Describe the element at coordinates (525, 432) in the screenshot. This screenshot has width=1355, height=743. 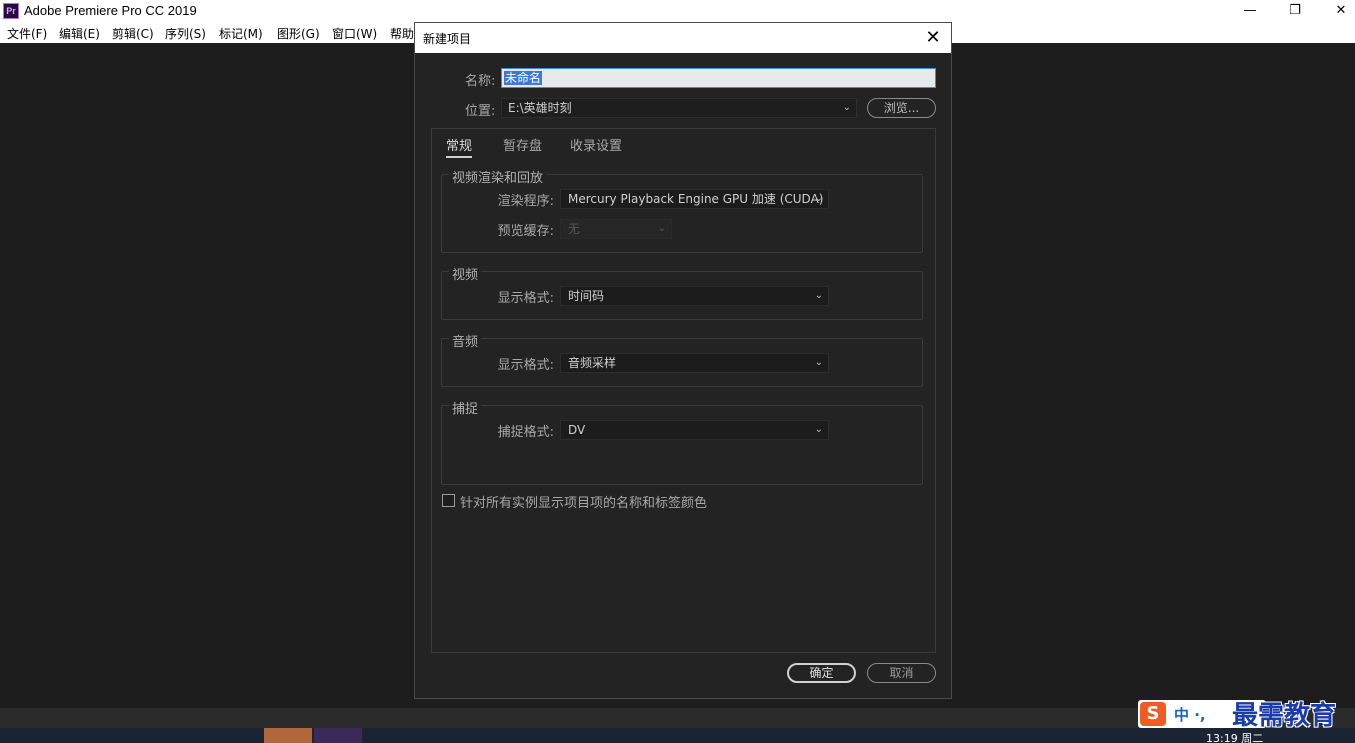
I see `capture-format-label: 捕捉格式:` at that location.